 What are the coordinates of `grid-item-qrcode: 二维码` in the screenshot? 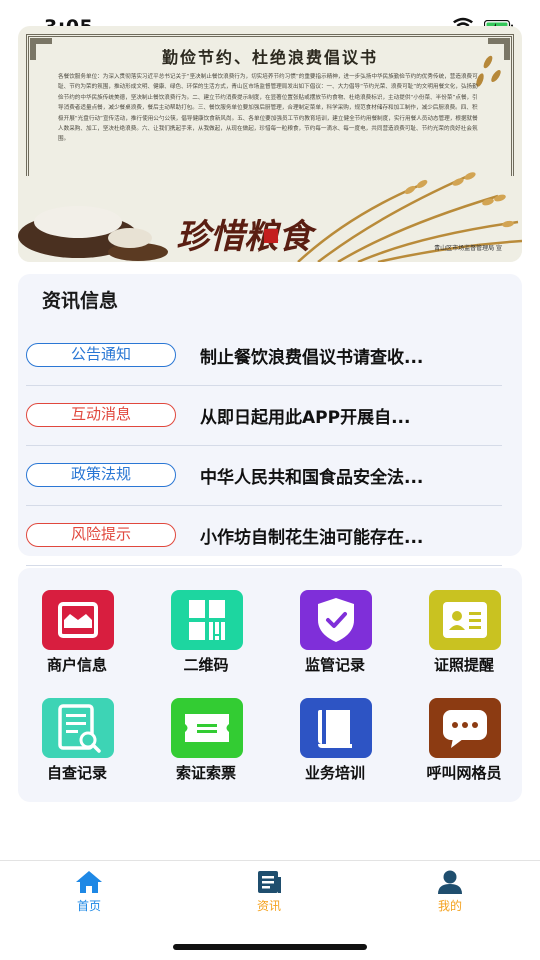 It's located at (206, 640).